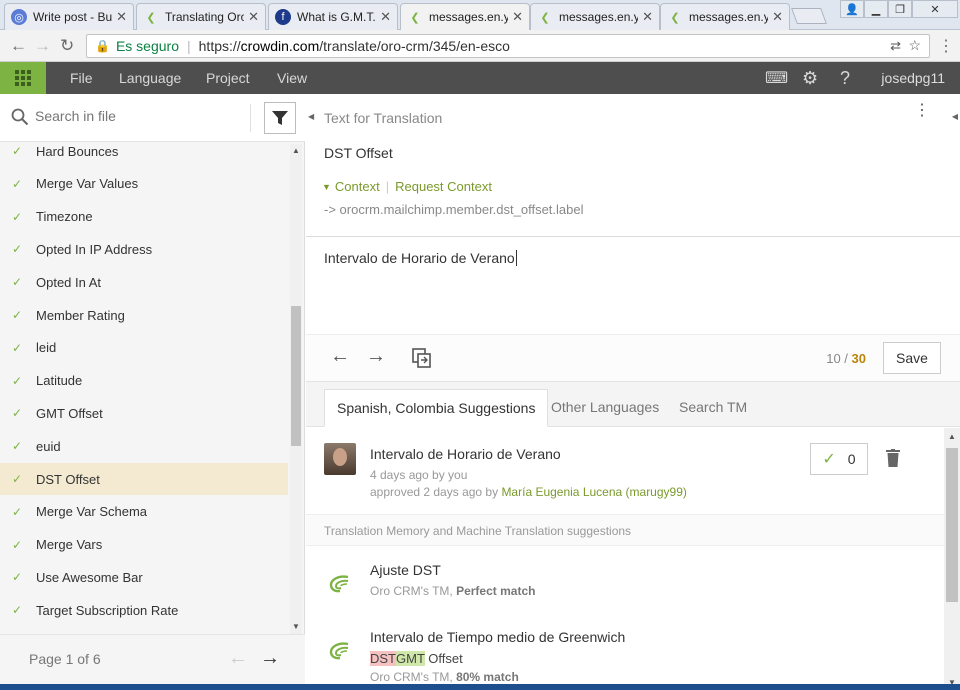 Image resolution: width=960 pixels, height=690 pixels. What do you see at coordinates (893, 458) in the screenshot?
I see `trash-icon` at bounding box center [893, 458].